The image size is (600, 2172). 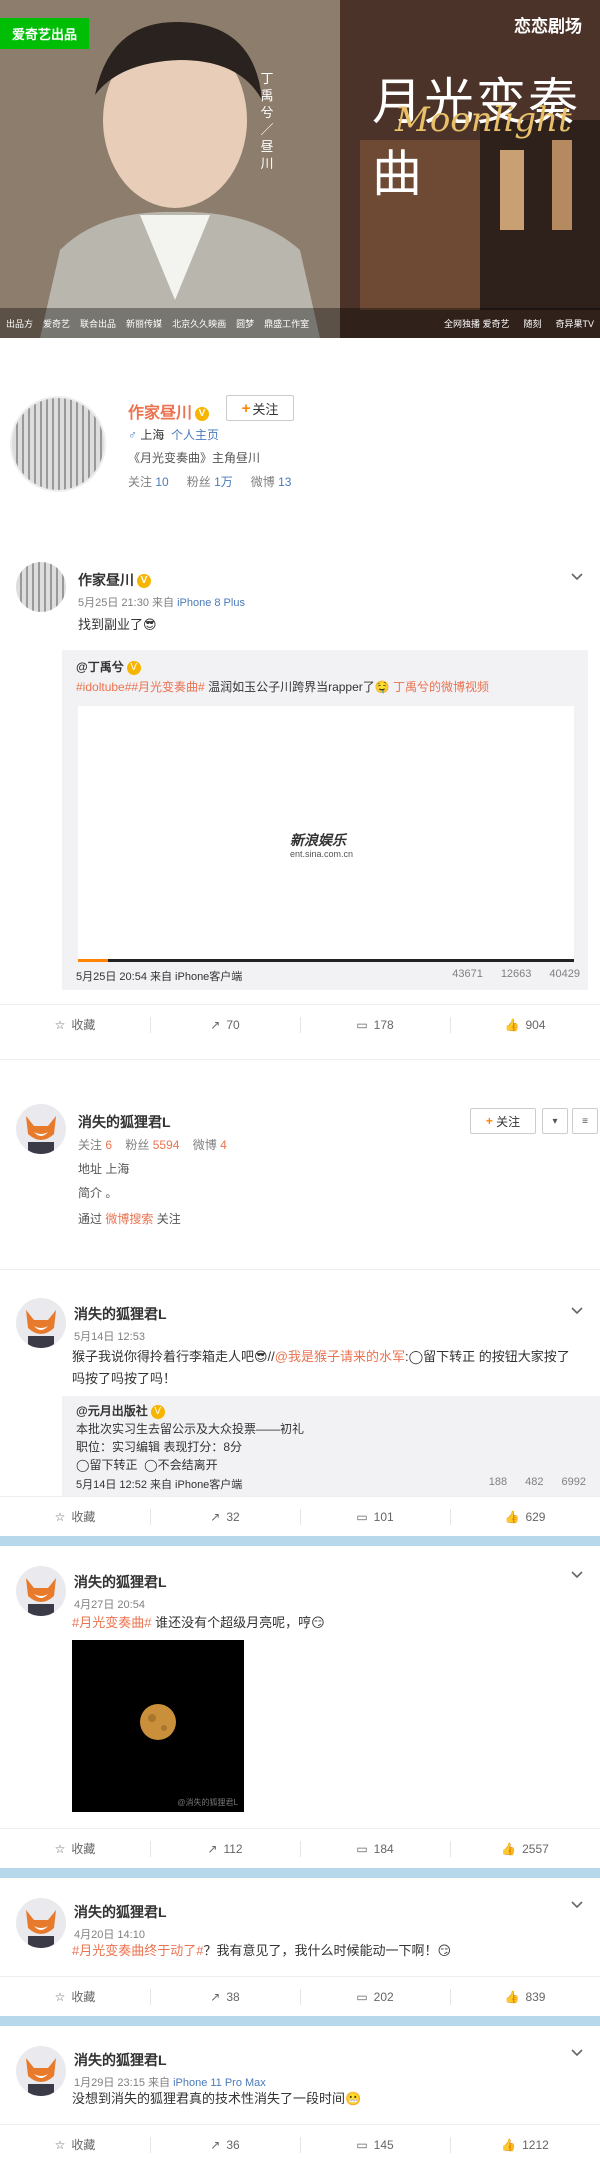 I want to click on stat-follow: 关注 10, so click(x=148, y=481).